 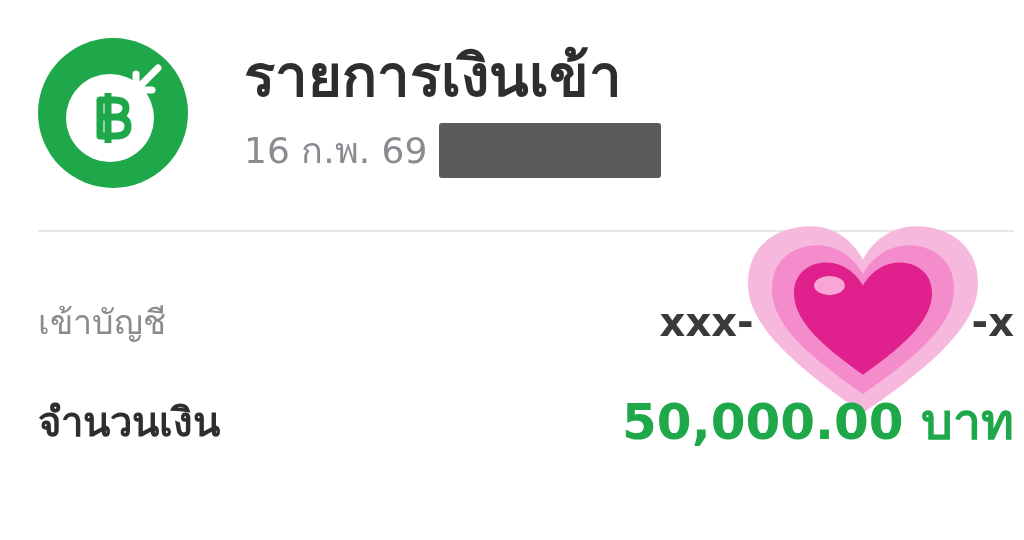 What do you see at coordinates (336, 151) in the screenshot?
I see `date-text: 16 ก.พ. 69` at bounding box center [336, 151].